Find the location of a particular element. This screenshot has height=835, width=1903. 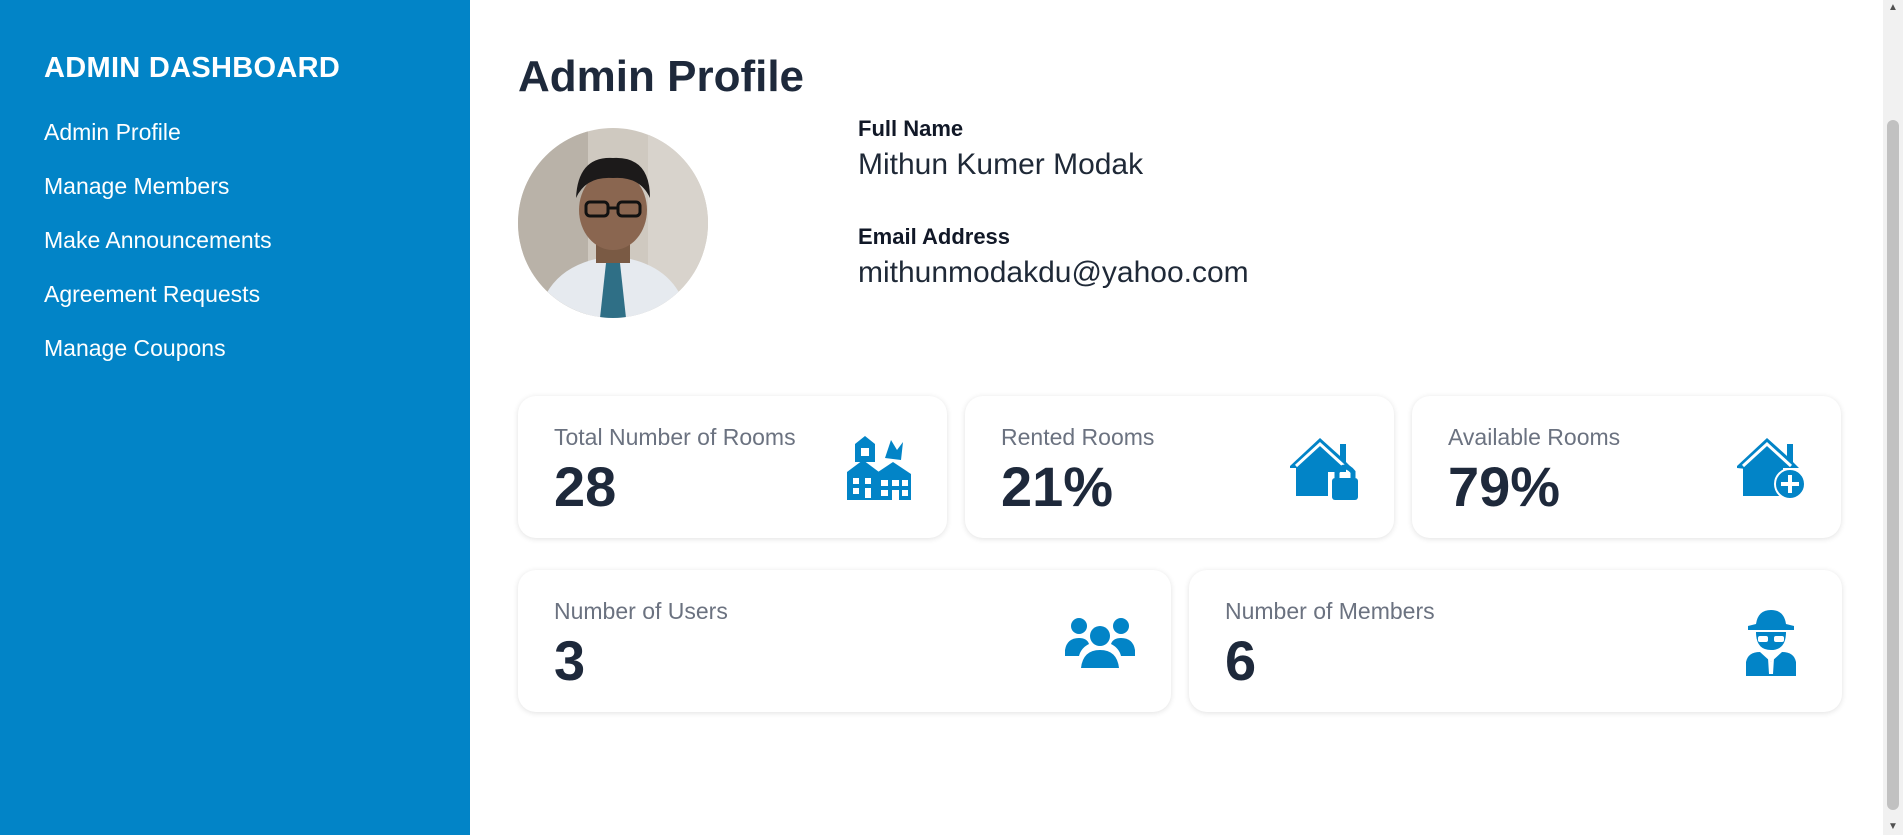

full-name-value: Mithun Kumer Modak is located at coordinates (1001, 164).